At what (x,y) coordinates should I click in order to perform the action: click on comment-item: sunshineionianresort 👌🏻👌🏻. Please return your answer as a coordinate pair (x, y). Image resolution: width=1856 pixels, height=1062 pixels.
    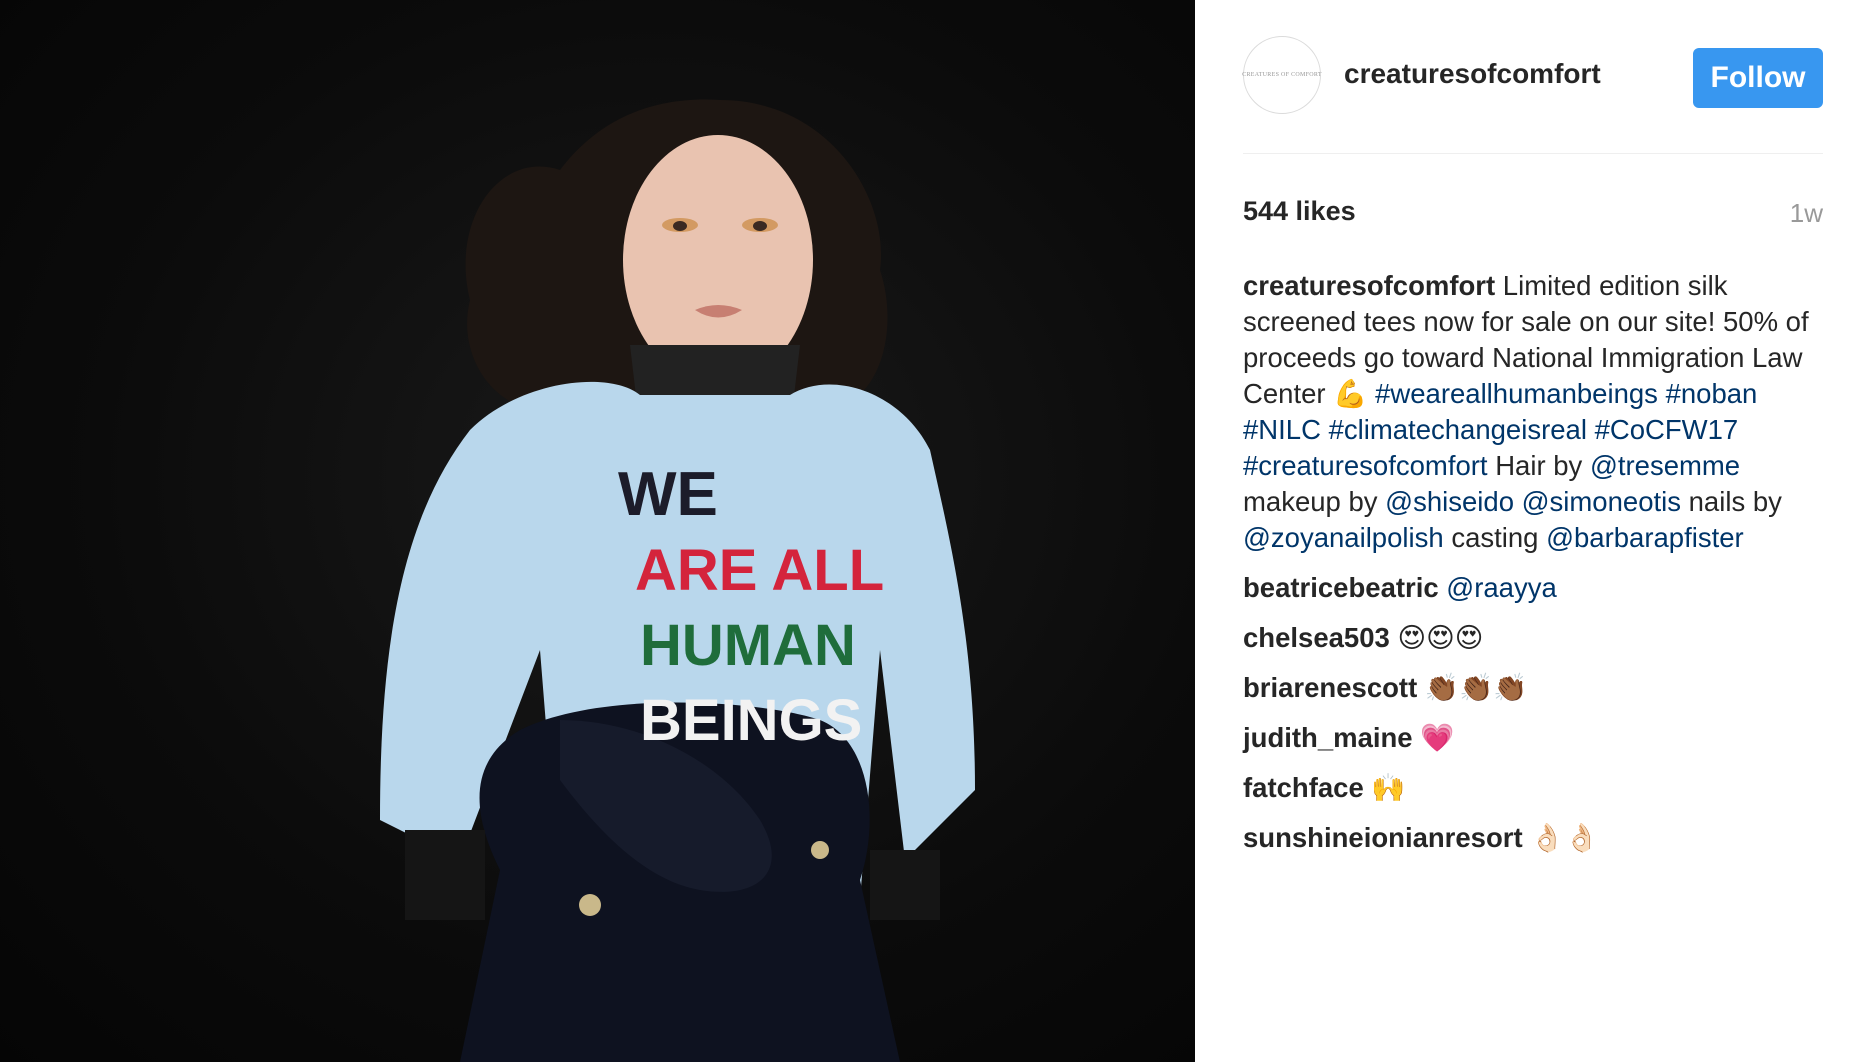
    Looking at the image, I should click on (1533, 838).